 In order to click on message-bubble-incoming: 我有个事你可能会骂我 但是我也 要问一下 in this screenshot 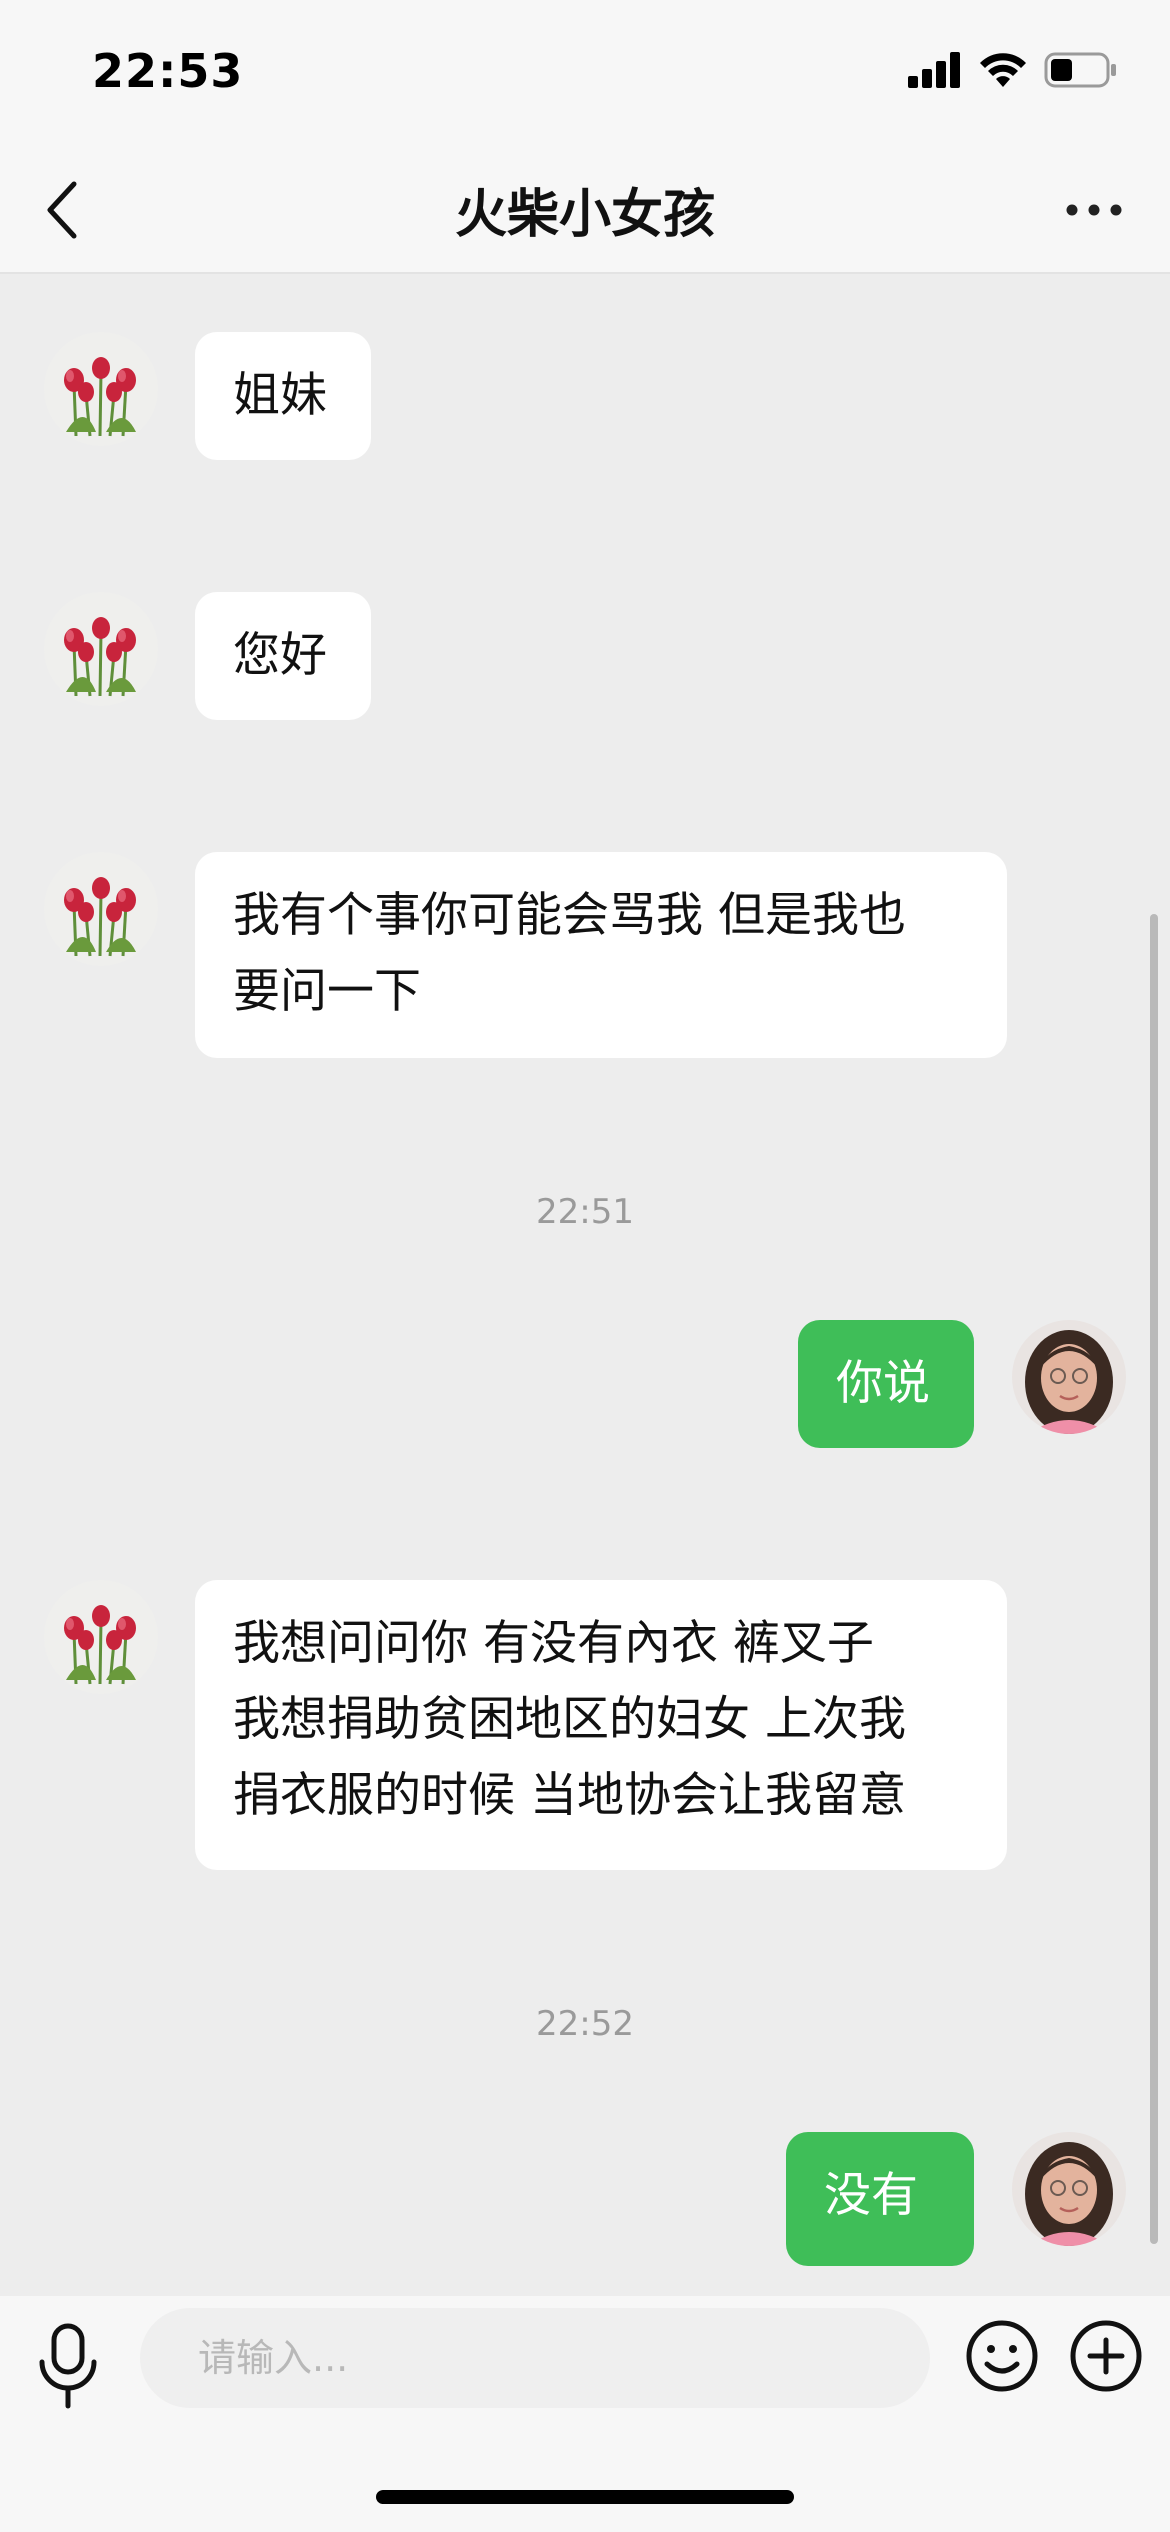, I will do `click(601, 955)`.